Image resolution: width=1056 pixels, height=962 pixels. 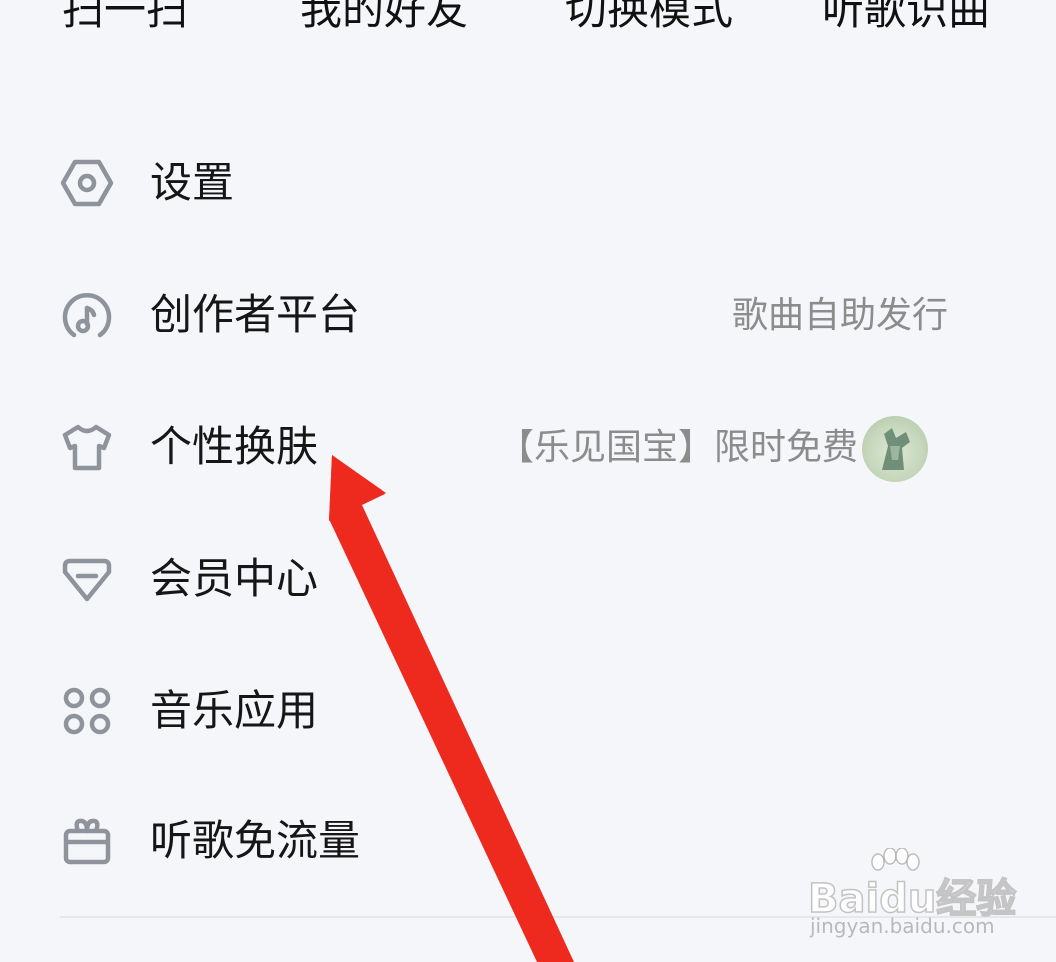 I want to click on creator-music-icon, so click(x=87, y=315).